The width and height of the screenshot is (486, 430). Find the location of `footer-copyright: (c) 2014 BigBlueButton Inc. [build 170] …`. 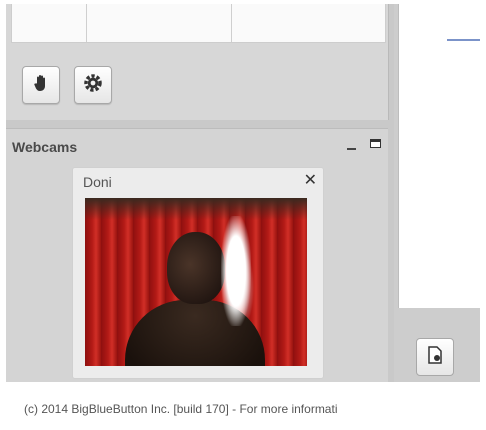

footer-copyright: (c) 2014 BigBlueButton Inc. [build 170] … is located at coordinates (181, 409).